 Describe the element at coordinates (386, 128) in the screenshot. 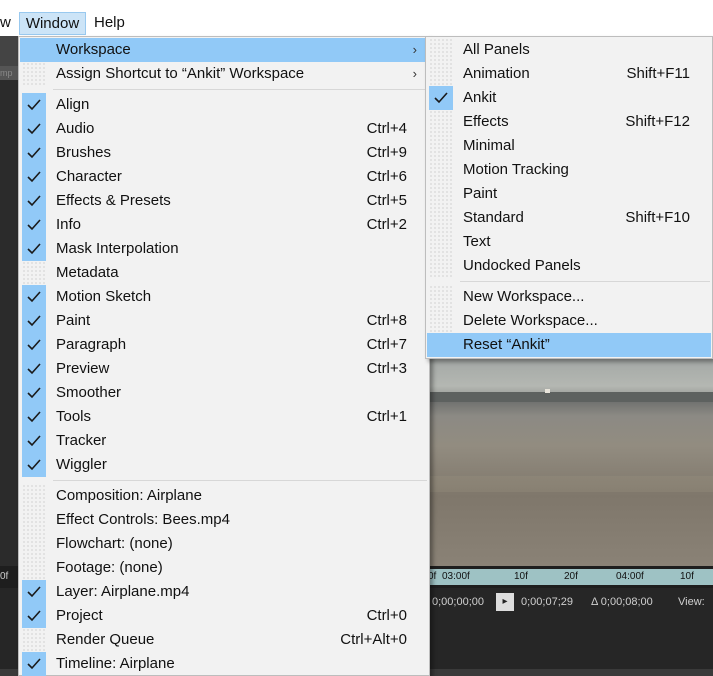

I see `menu-item-shortcut: Ctrl+4` at that location.